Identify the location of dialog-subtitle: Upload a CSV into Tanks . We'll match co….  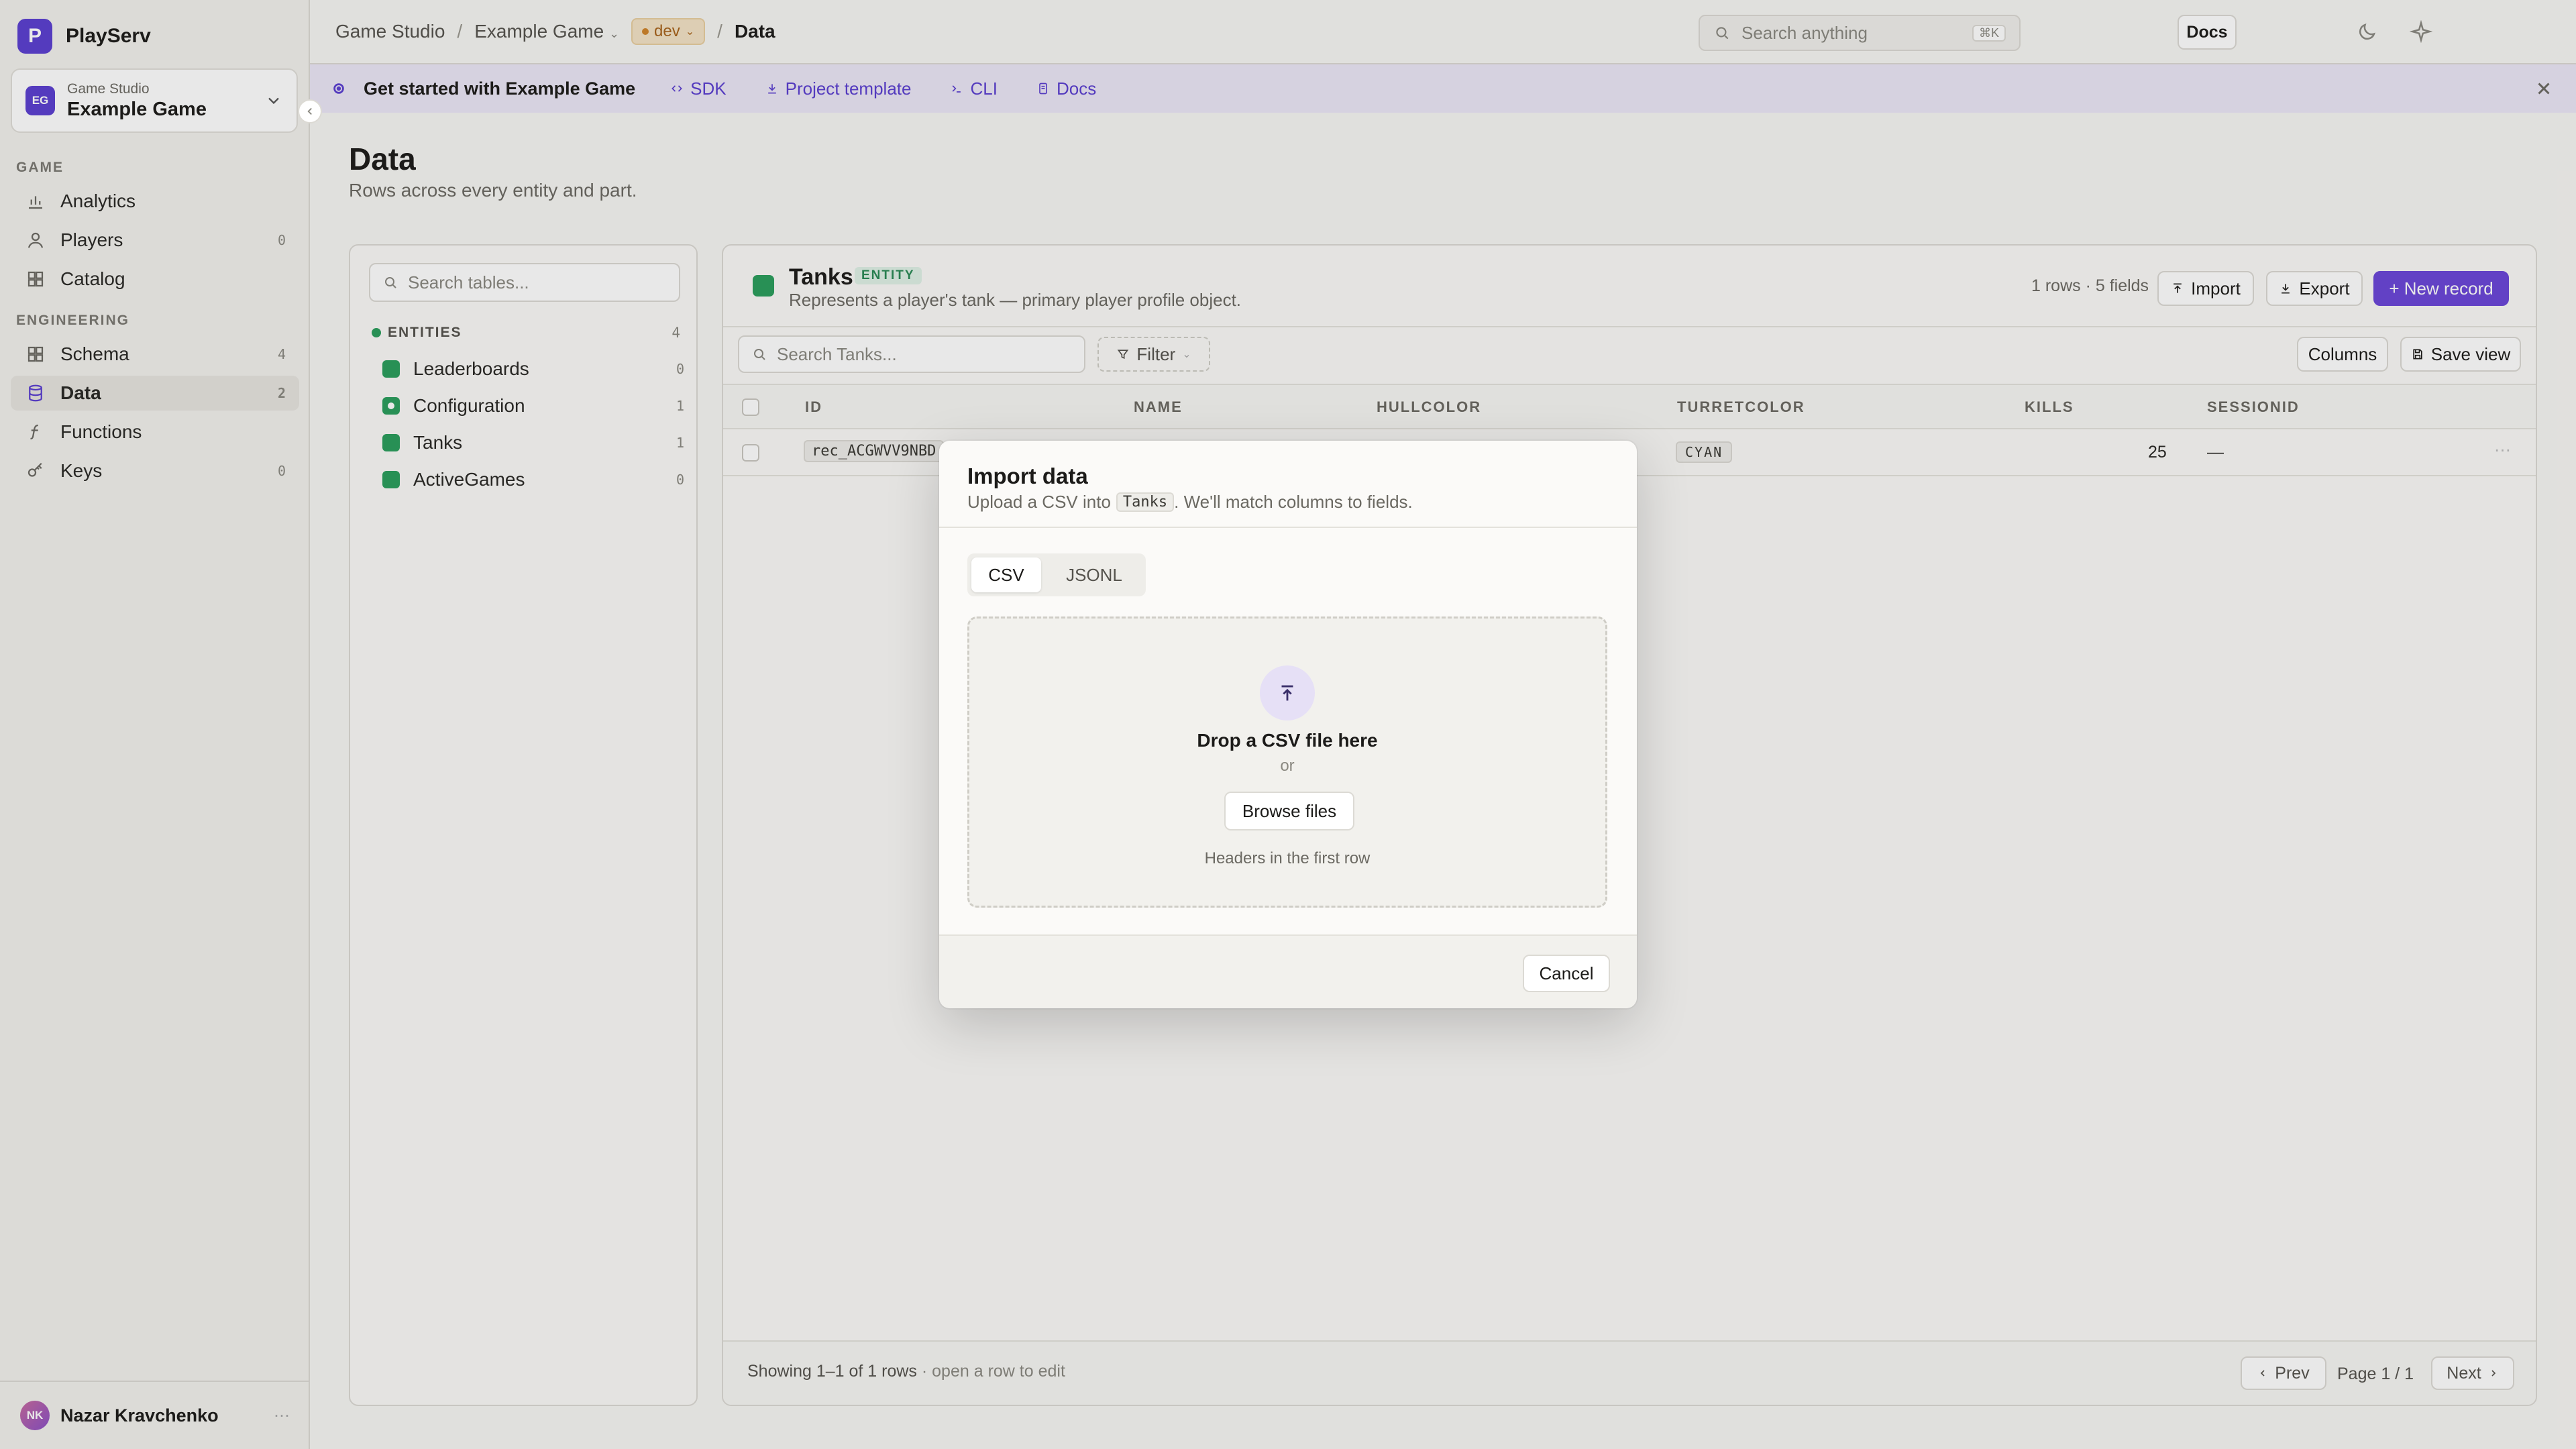
(1190, 502).